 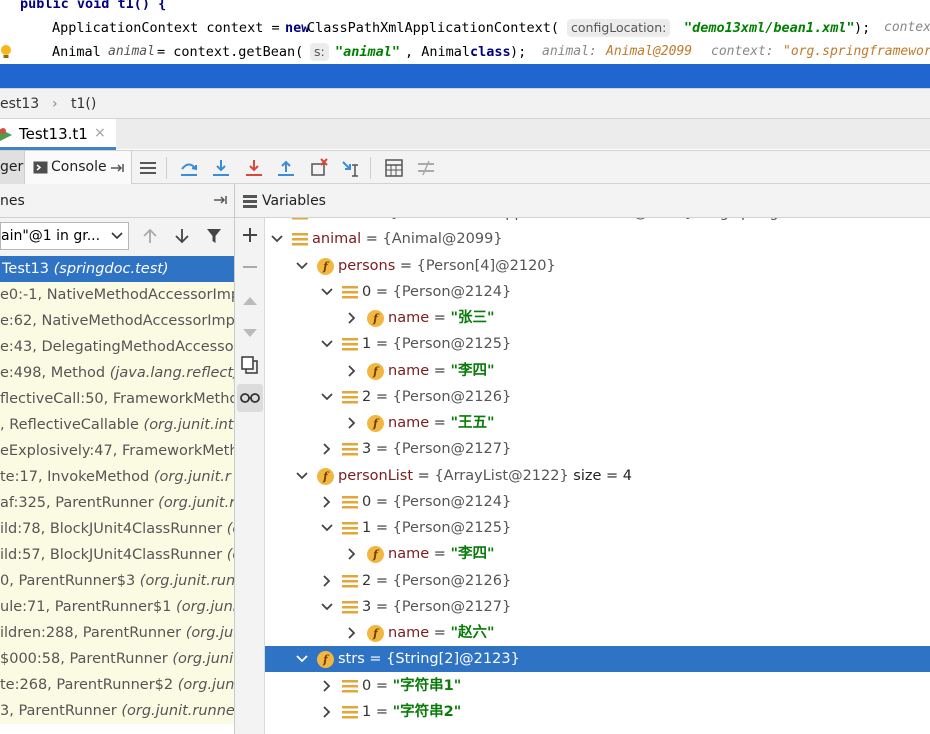 What do you see at coordinates (250, 333) in the screenshot?
I see `move-down-icon` at bounding box center [250, 333].